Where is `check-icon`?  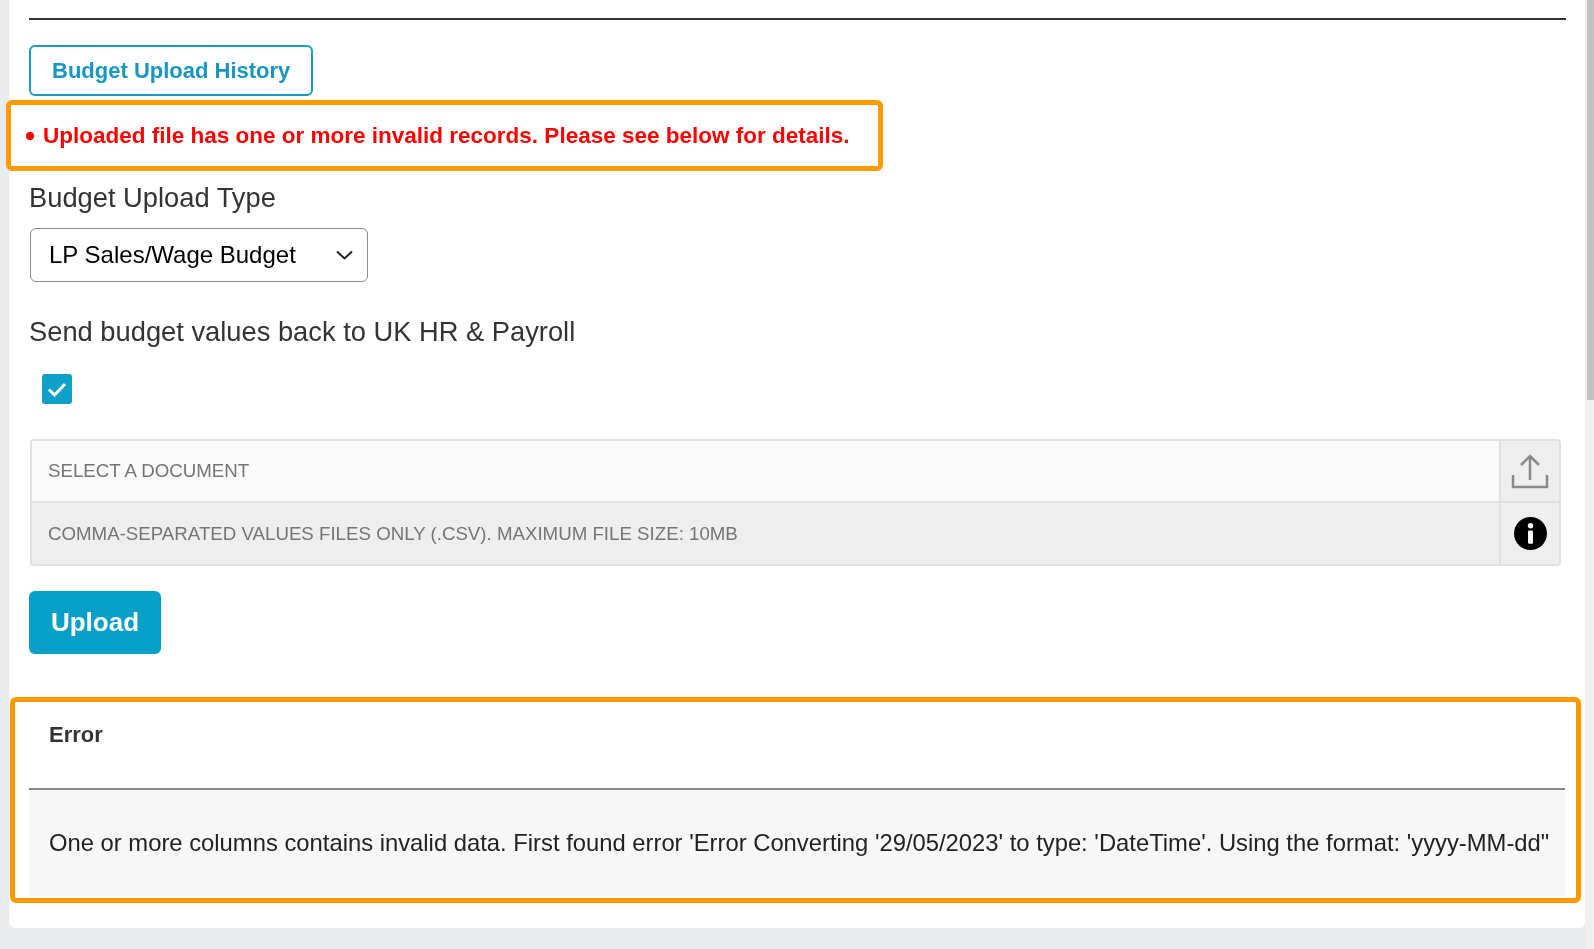
check-icon is located at coordinates (57, 389).